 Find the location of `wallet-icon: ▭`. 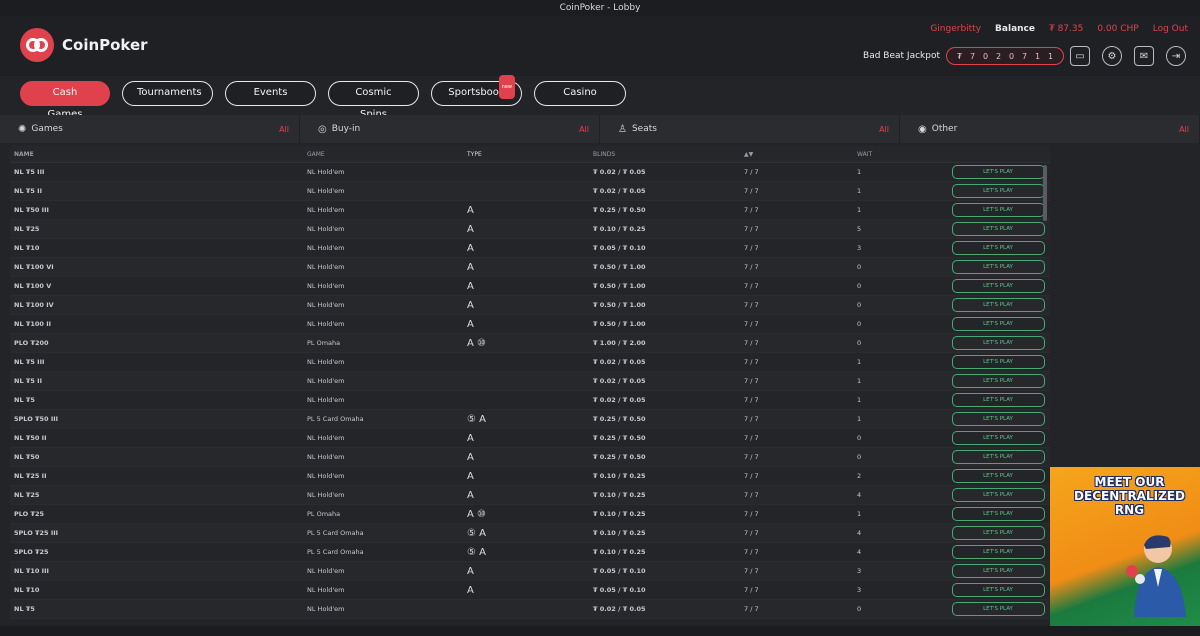

wallet-icon: ▭ is located at coordinates (1080, 56).